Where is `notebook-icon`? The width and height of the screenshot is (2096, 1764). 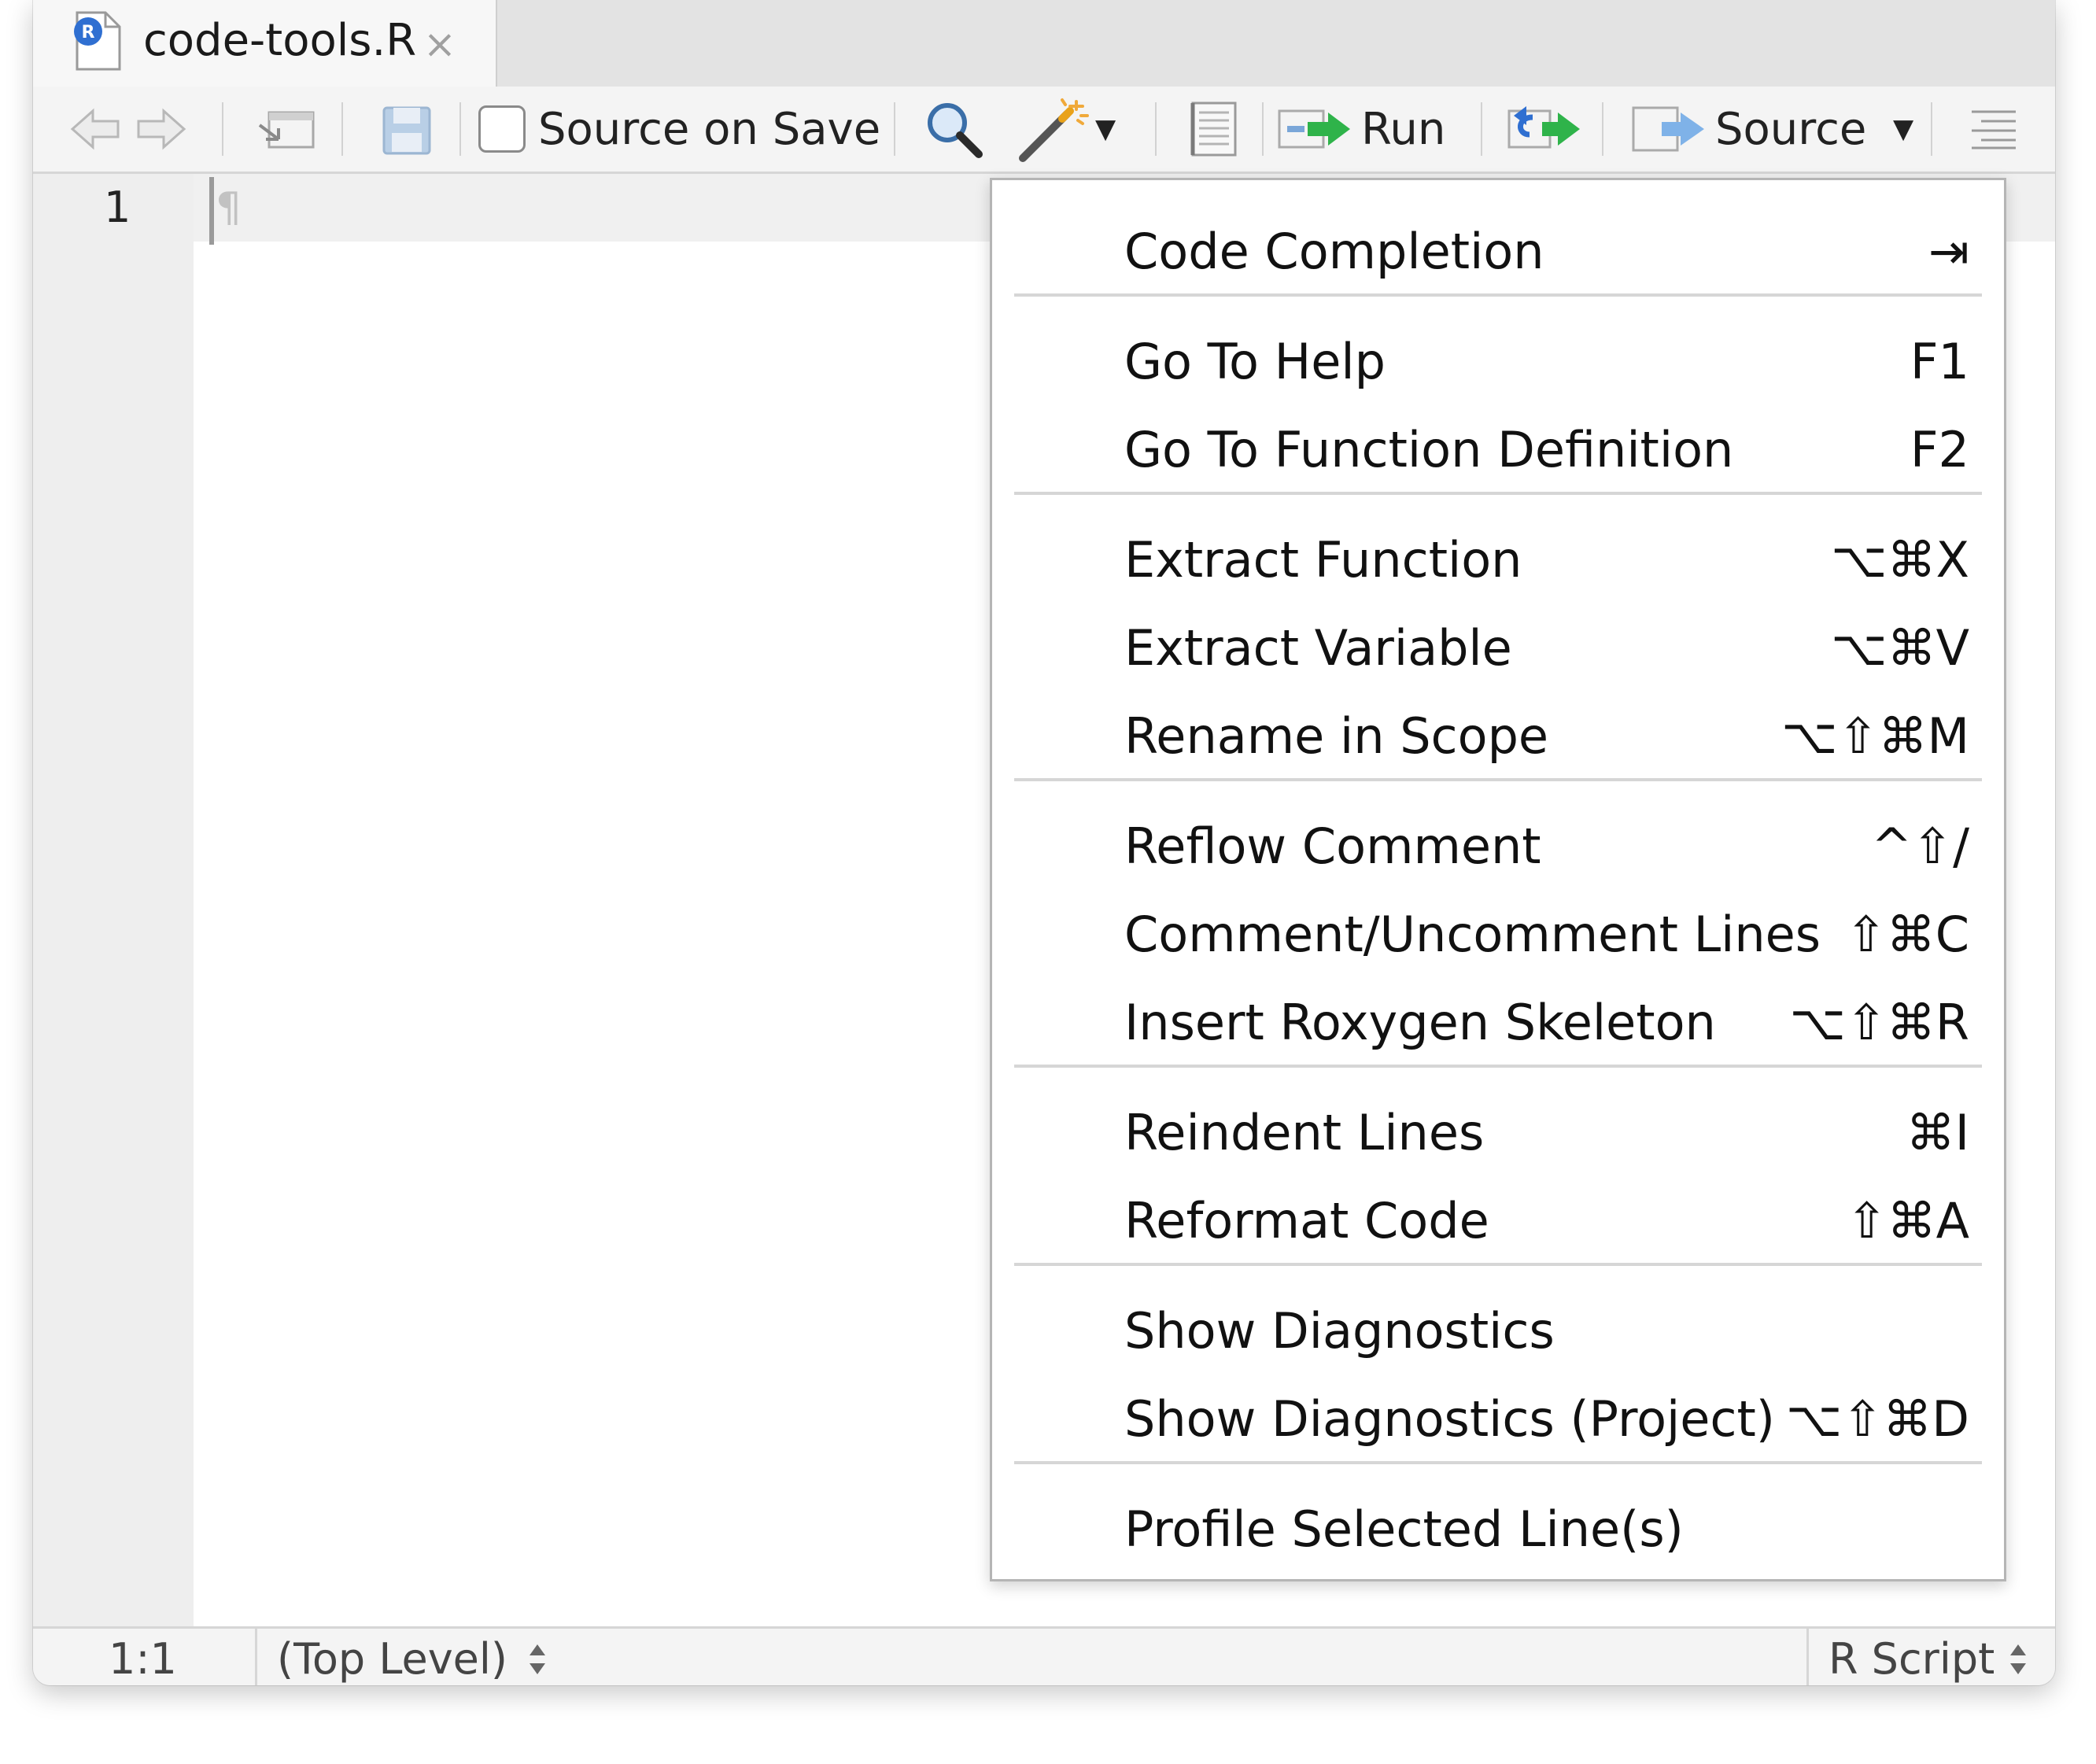
notebook-icon is located at coordinates (1214, 129).